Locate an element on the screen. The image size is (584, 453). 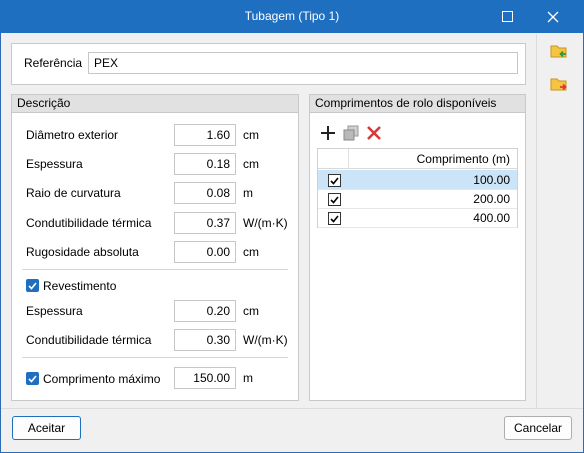
table-row: 400.00 is located at coordinates (417, 218).